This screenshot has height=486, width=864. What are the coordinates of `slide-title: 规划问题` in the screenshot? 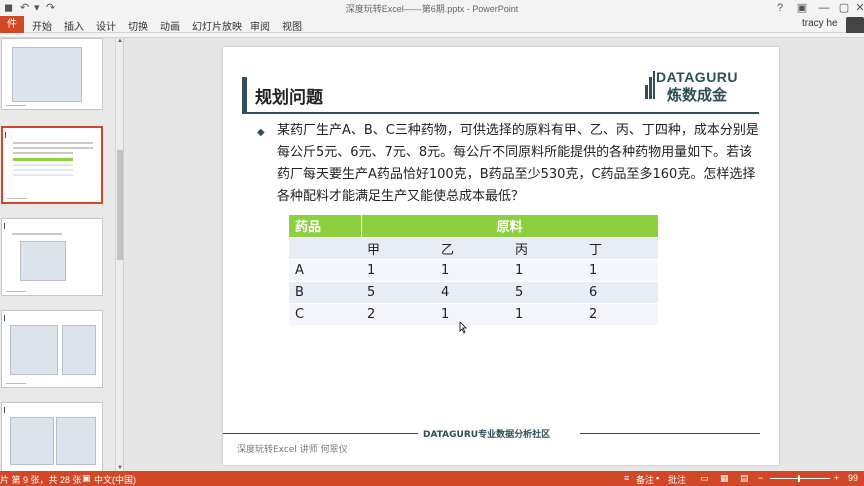 It's located at (289, 95).